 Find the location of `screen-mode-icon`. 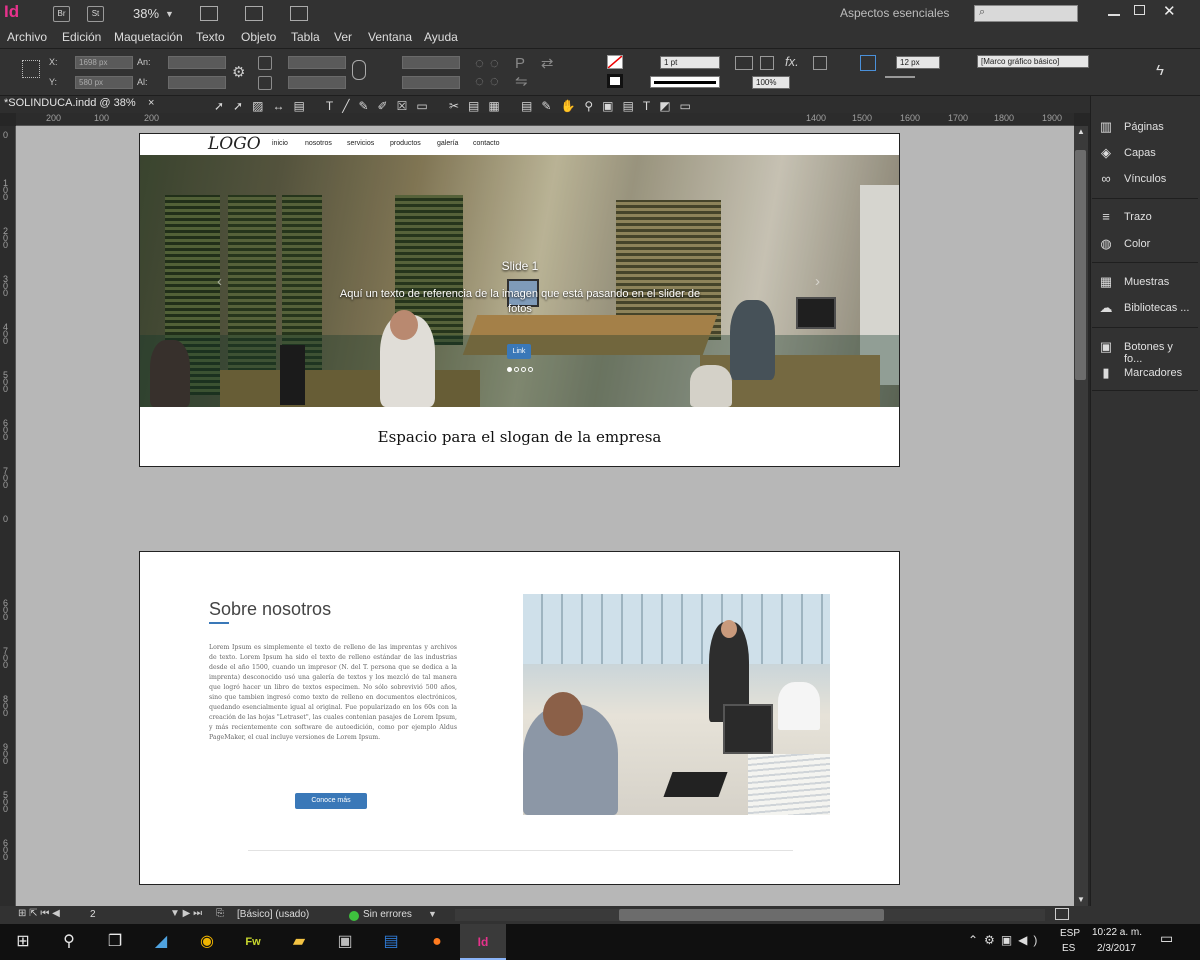

screen-mode-icon is located at coordinates (254, 13).